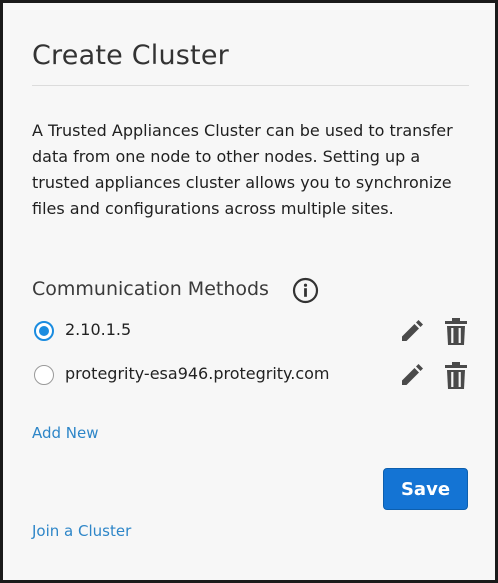 The height and width of the screenshot is (583, 498). Describe the element at coordinates (250, 85) in the screenshot. I see `title-divider` at that location.